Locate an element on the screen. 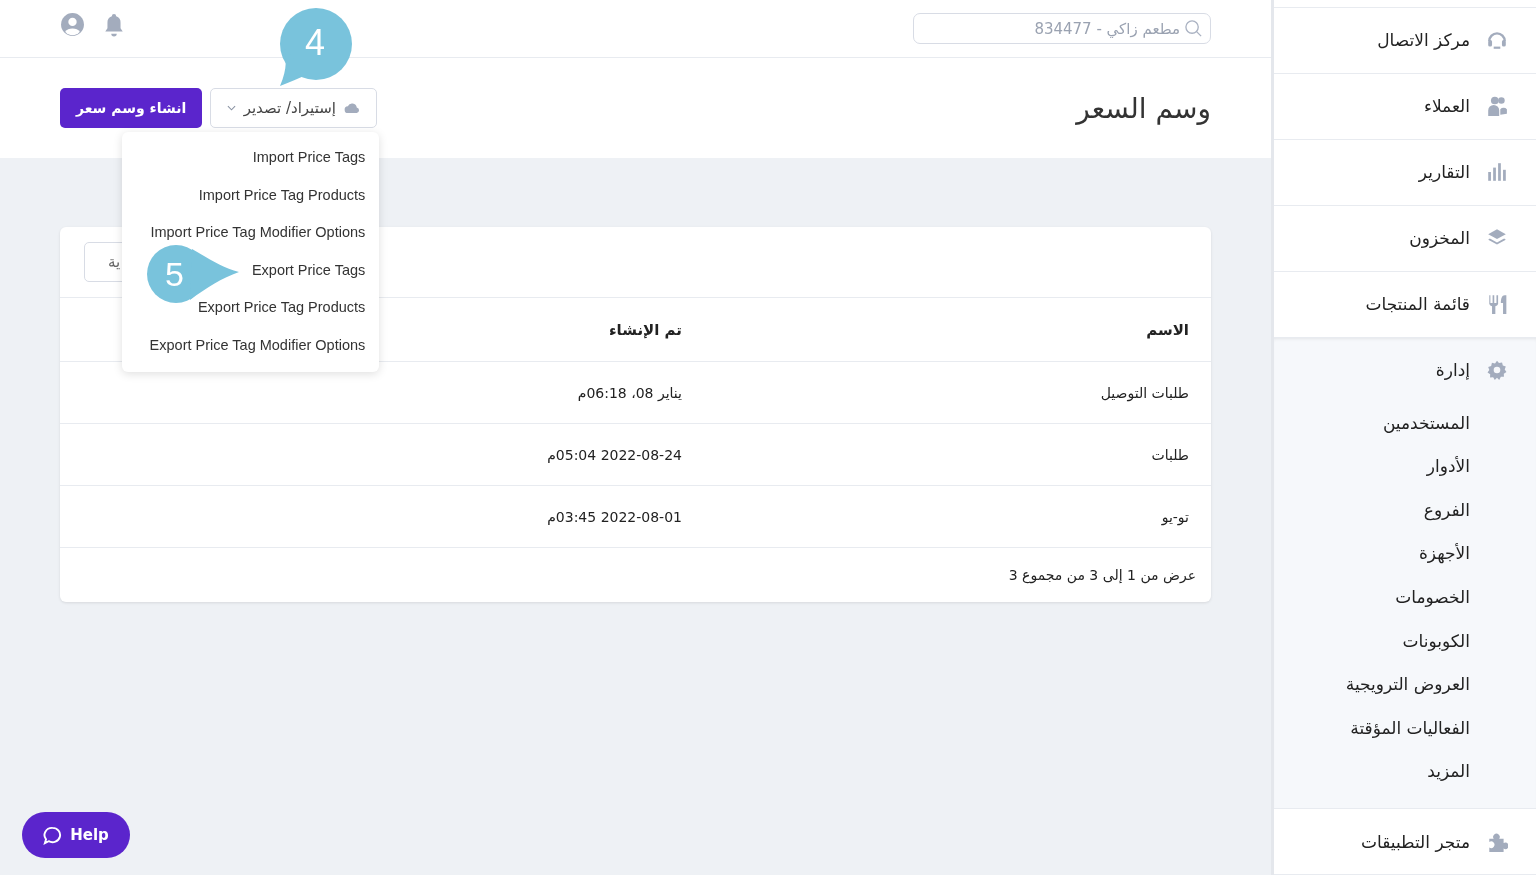 The width and height of the screenshot is (1536, 875). notification-bell-icon is located at coordinates (114, 24).